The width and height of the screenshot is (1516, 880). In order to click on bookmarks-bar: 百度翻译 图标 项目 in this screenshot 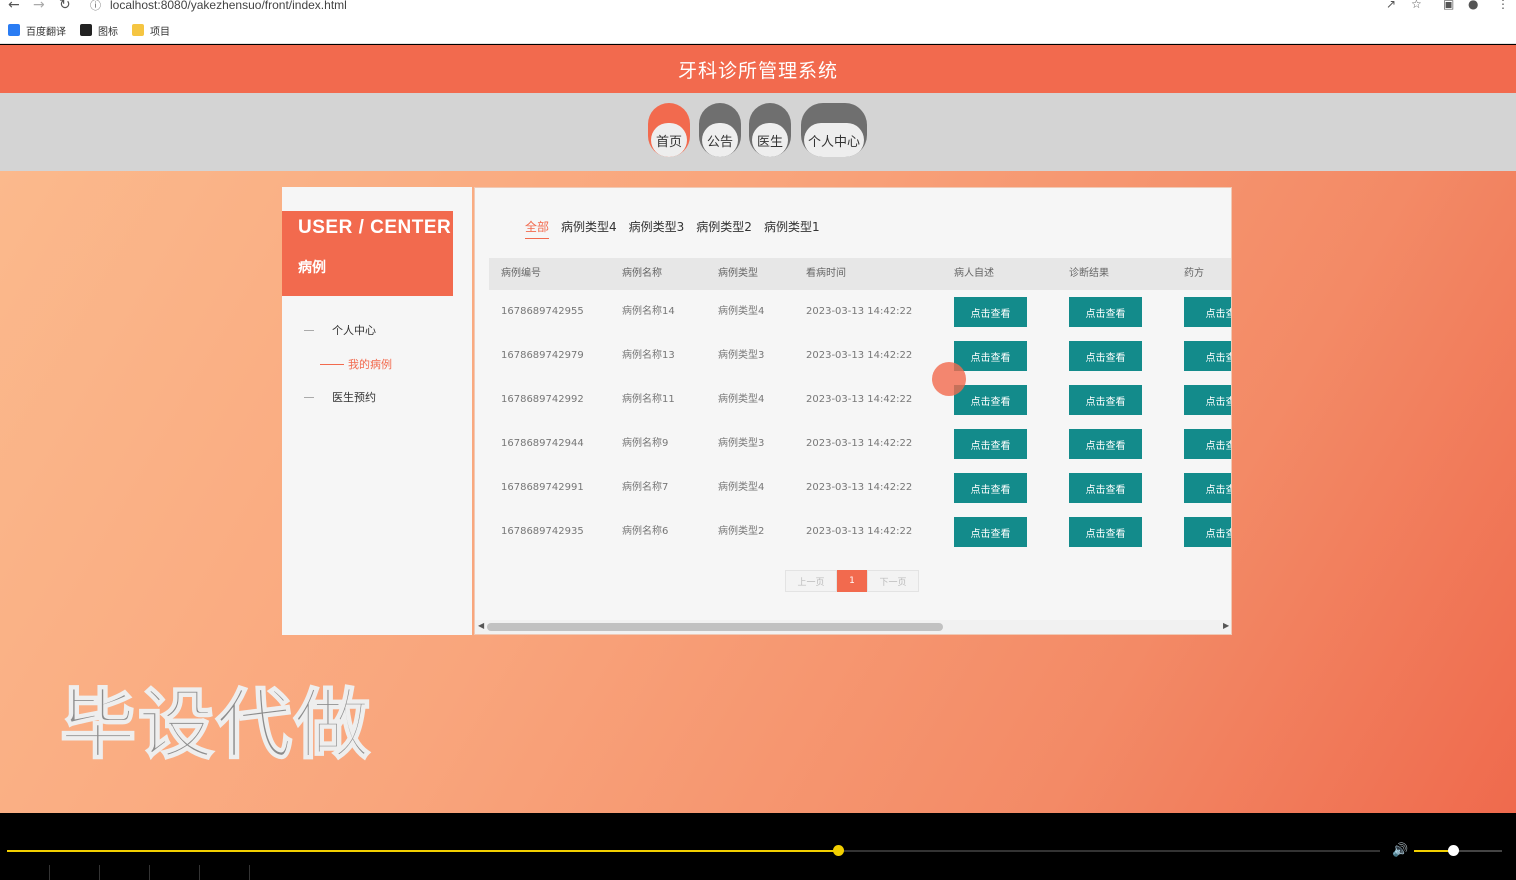, I will do `click(88, 30)`.